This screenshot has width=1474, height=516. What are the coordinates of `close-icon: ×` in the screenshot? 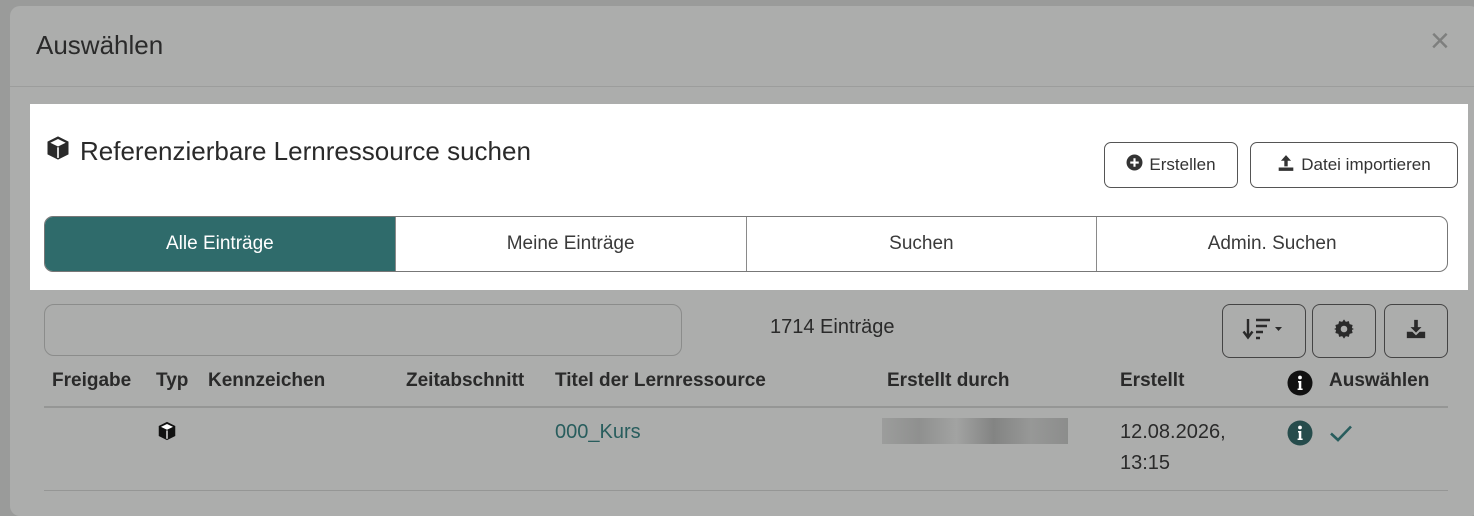 It's located at (1440, 41).